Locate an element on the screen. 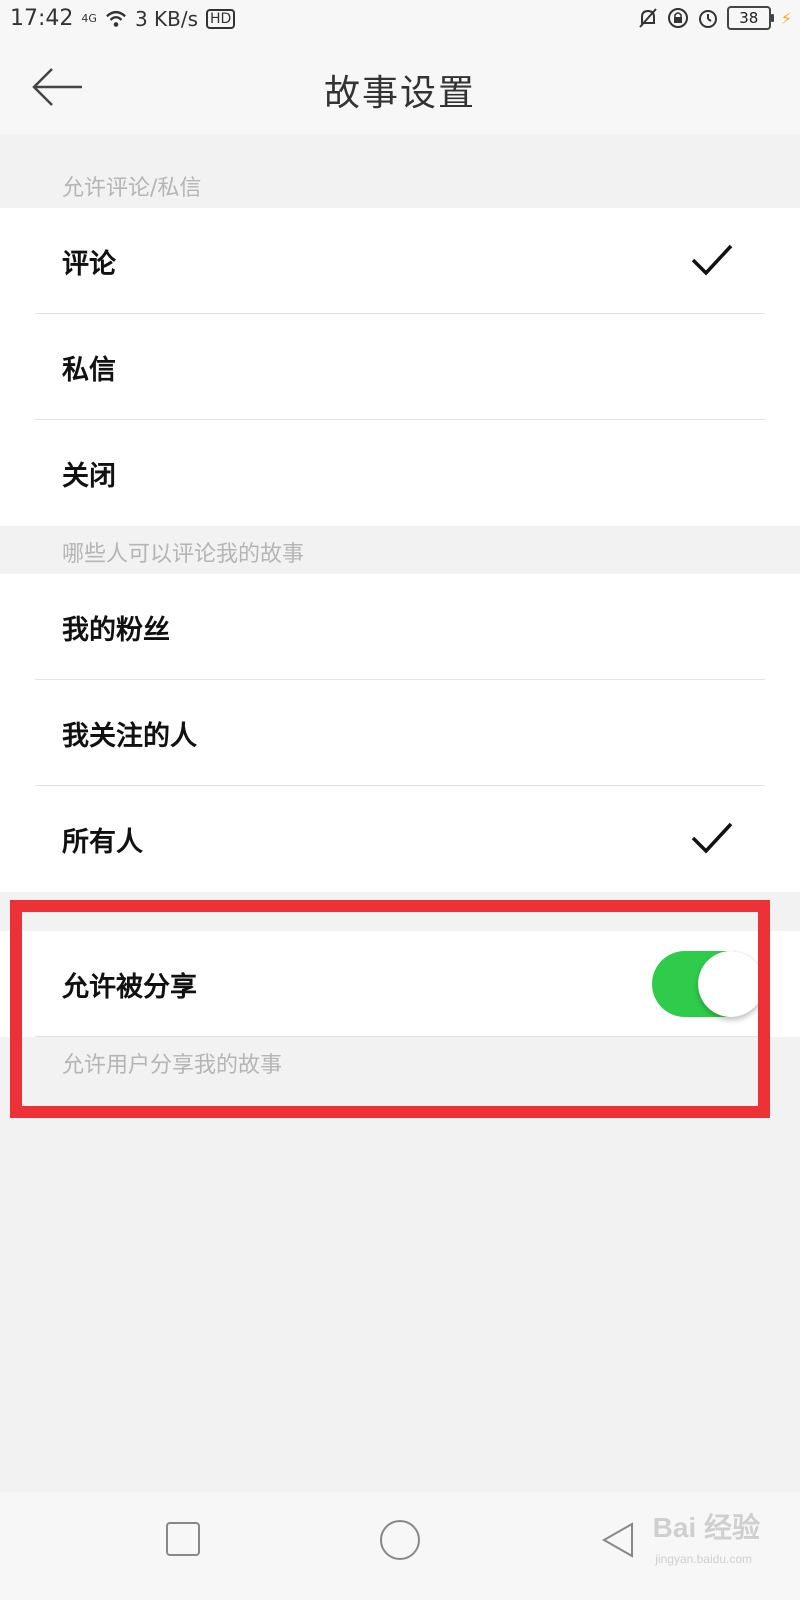 The image size is (800, 1600). section-header-comments-label: 允许评论/私信 is located at coordinates (132, 188).